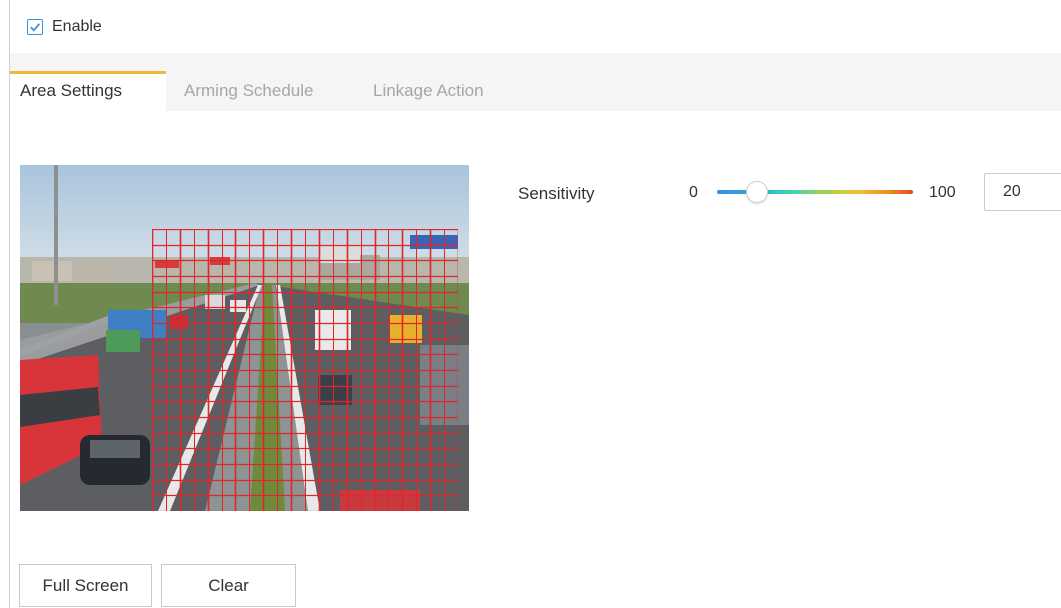  I want to click on sensitivity-slider-handle, so click(757, 192).